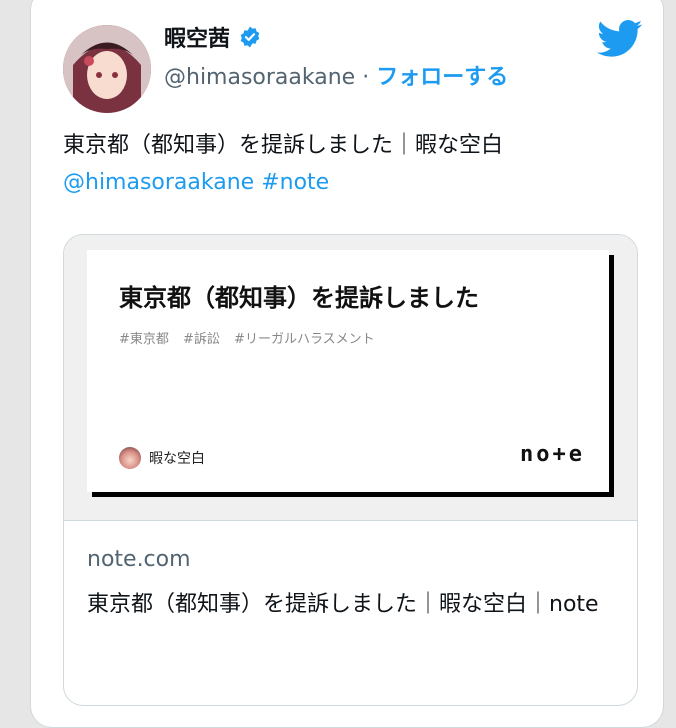  What do you see at coordinates (130, 458) in the screenshot?
I see `author-avatar-icon` at bounding box center [130, 458].